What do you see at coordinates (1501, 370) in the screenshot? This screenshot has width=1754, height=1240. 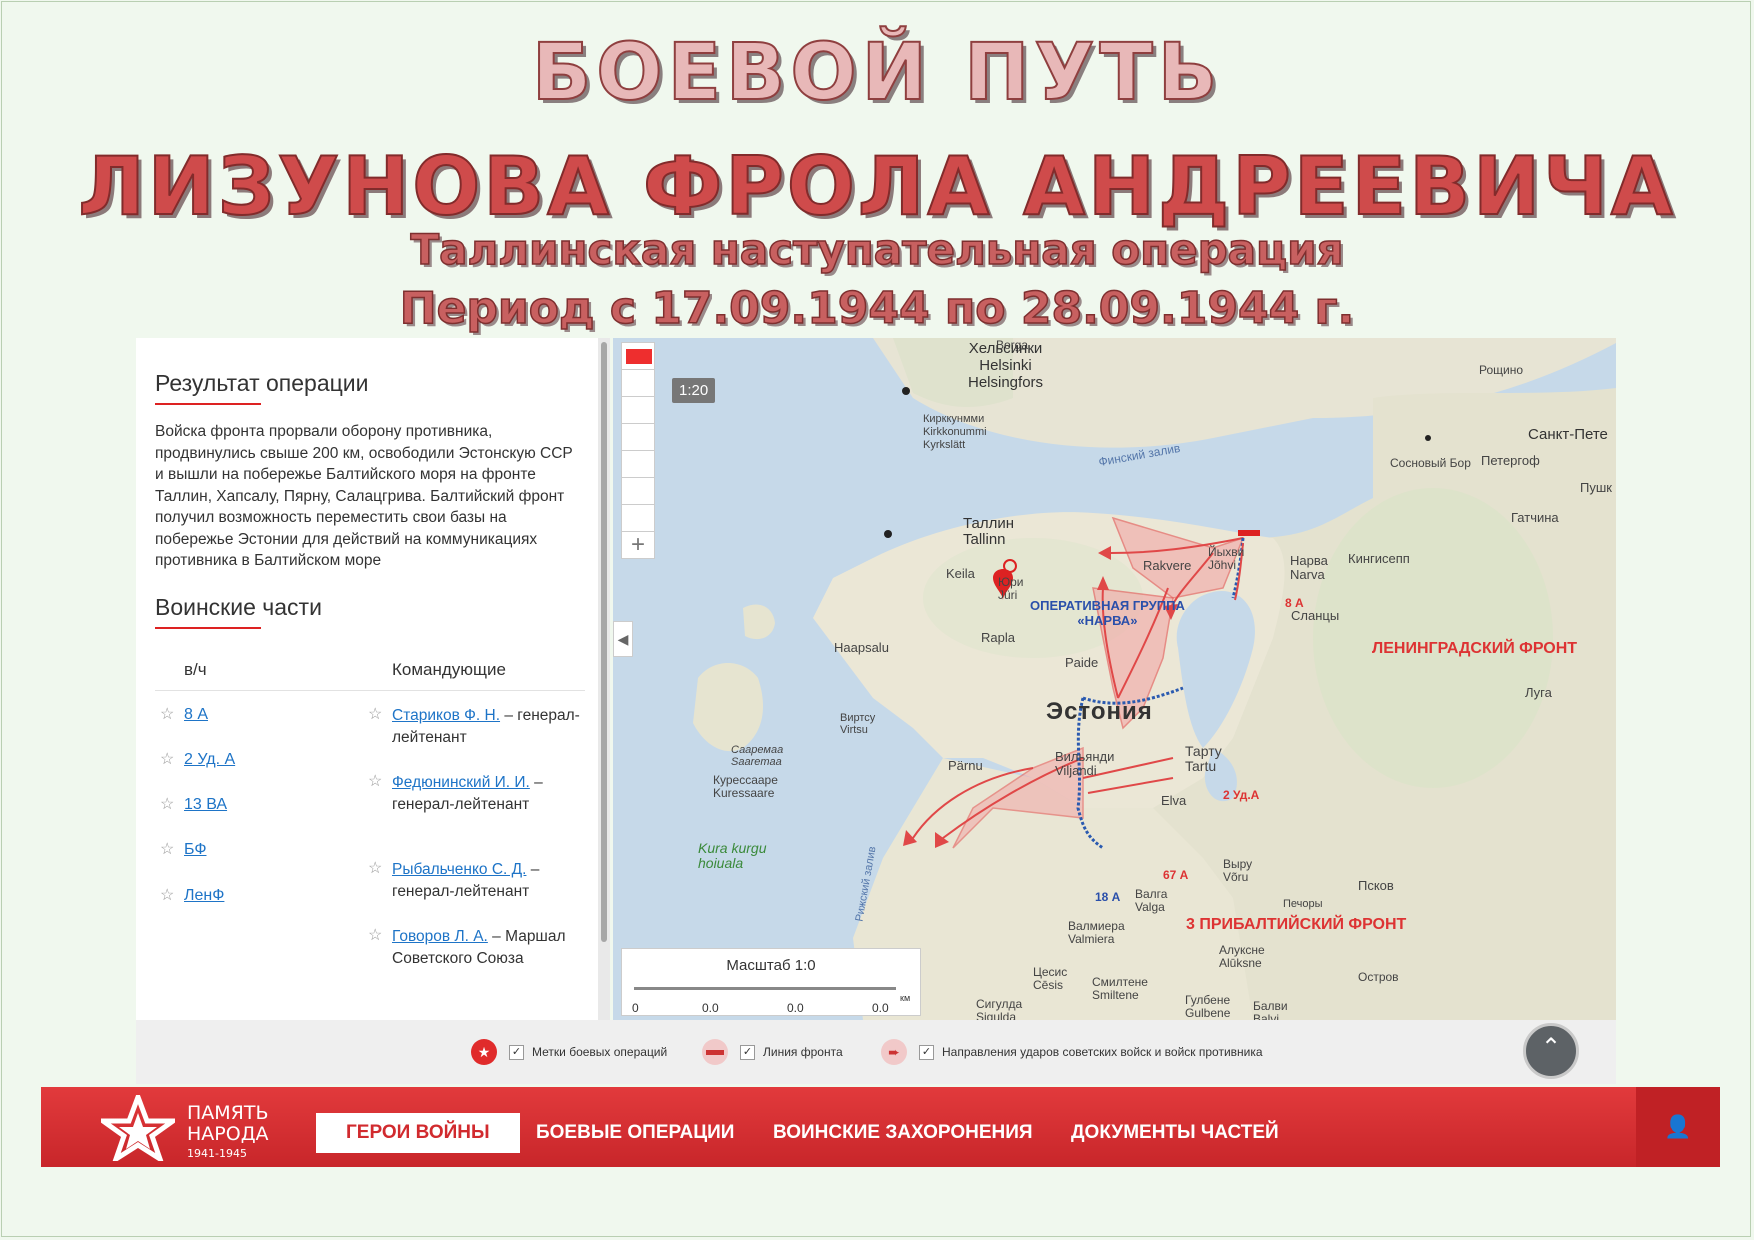 I see `map-label: Рощино` at bounding box center [1501, 370].